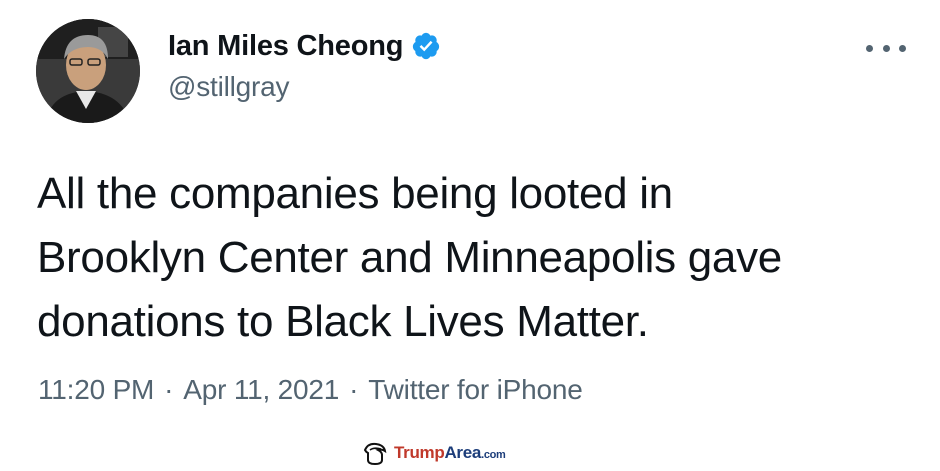 The height and width of the screenshot is (471, 940). I want to click on watermark: TrumpArea.com, so click(434, 453).